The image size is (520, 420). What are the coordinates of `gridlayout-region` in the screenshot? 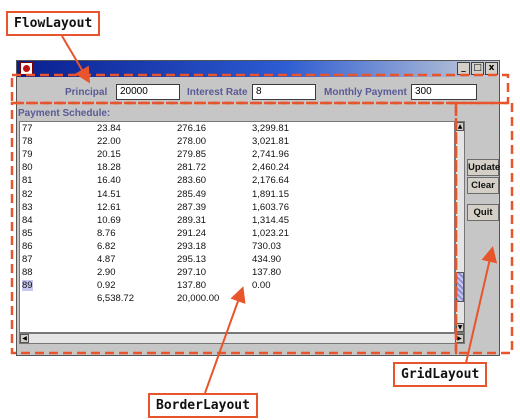 It's located at (484, 228).